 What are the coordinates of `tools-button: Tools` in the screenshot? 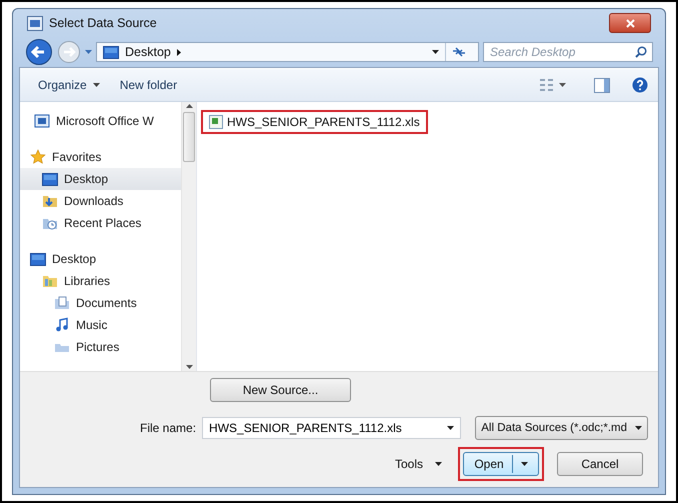 It's located at (418, 464).